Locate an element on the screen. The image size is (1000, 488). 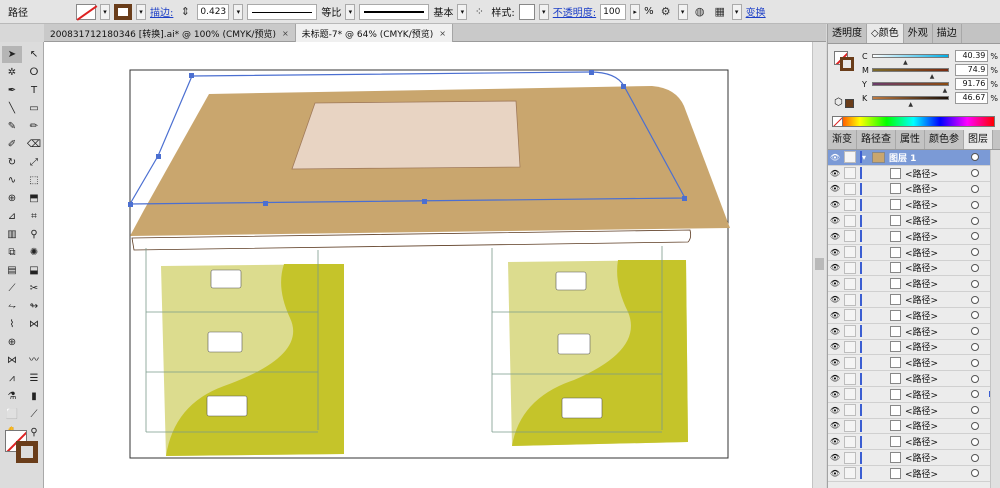
opacity-dropdown: ▸ is located at coordinates (635, 11).